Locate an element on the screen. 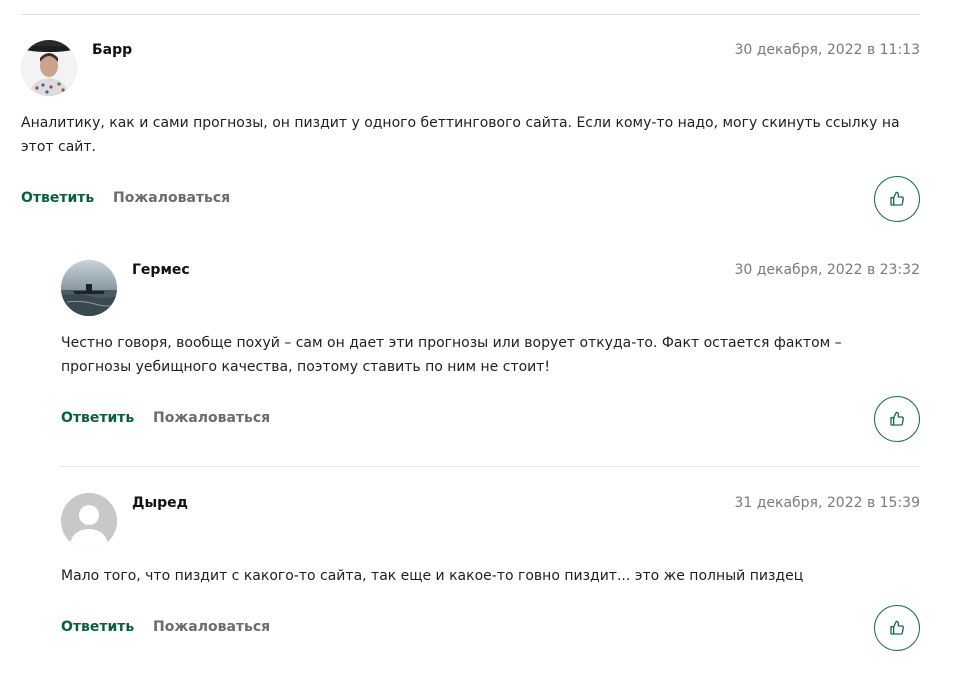 The height and width of the screenshot is (688, 954). comment-header: Барр 30 декабря, 2022 в 11:13 is located at coordinates (470, 70).